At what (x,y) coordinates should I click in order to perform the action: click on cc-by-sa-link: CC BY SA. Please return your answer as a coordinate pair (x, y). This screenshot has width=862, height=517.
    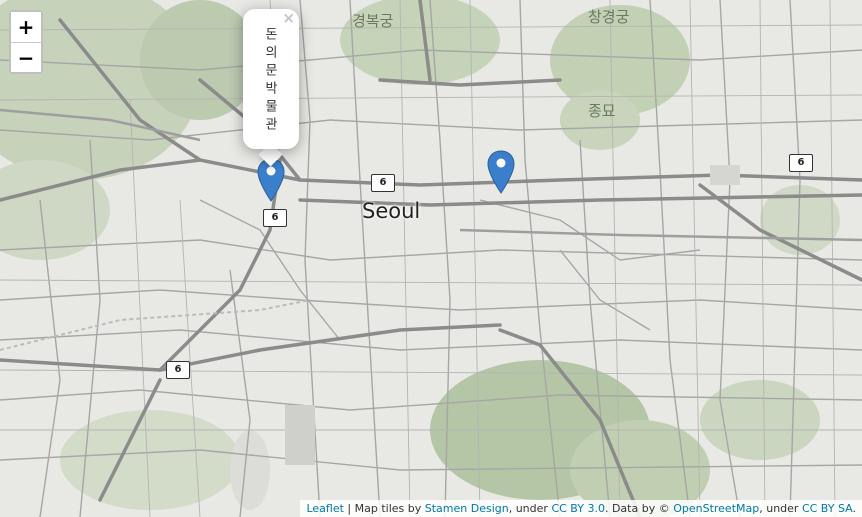
    Looking at the image, I should click on (827, 508).